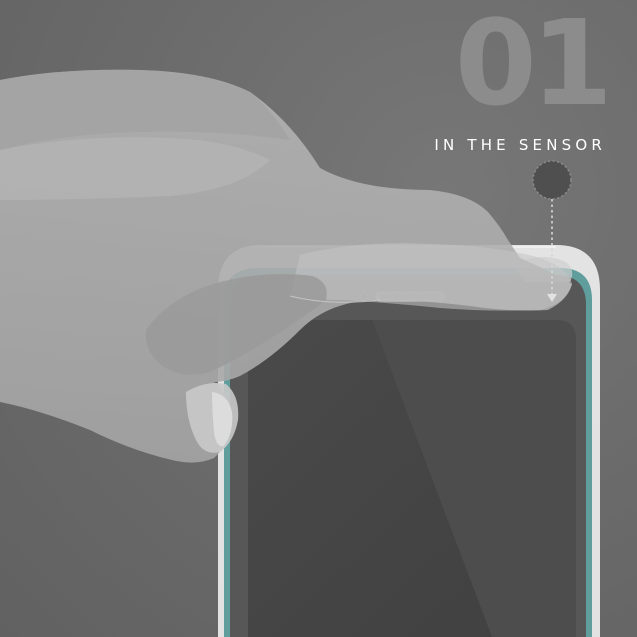 This screenshot has width=637, height=637. I want to click on step-caption: IN THE SENSOR, so click(520, 145).